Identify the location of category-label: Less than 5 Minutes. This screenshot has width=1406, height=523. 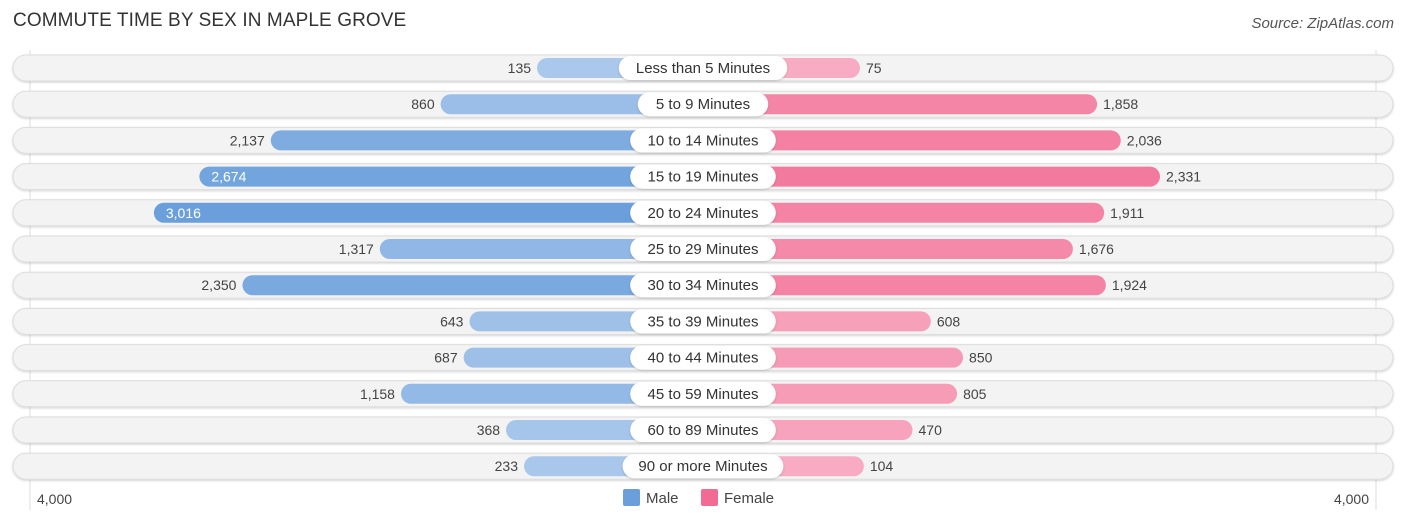
(703, 68).